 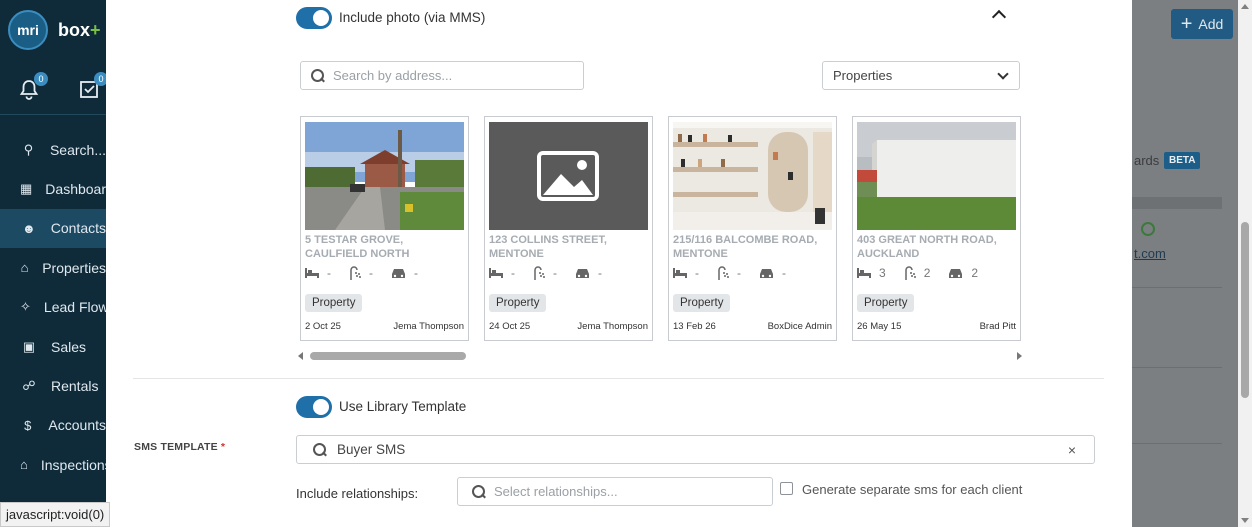 What do you see at coordinates (28, 30) in the screenshot?
I see `mri-logo: mri` at bounding box center [28, 30].